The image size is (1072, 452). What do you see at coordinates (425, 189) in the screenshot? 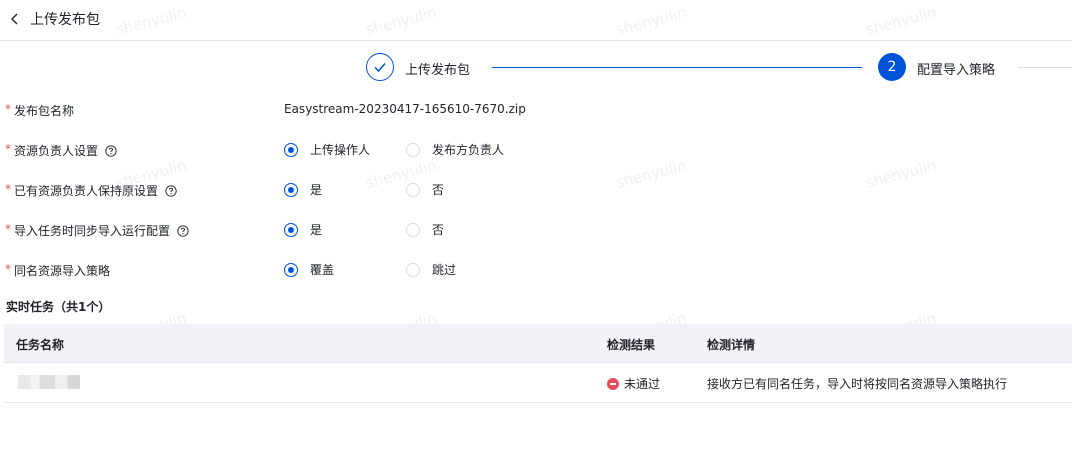
I see `radio-keep-no: 否` at bounding box center [425, 189].